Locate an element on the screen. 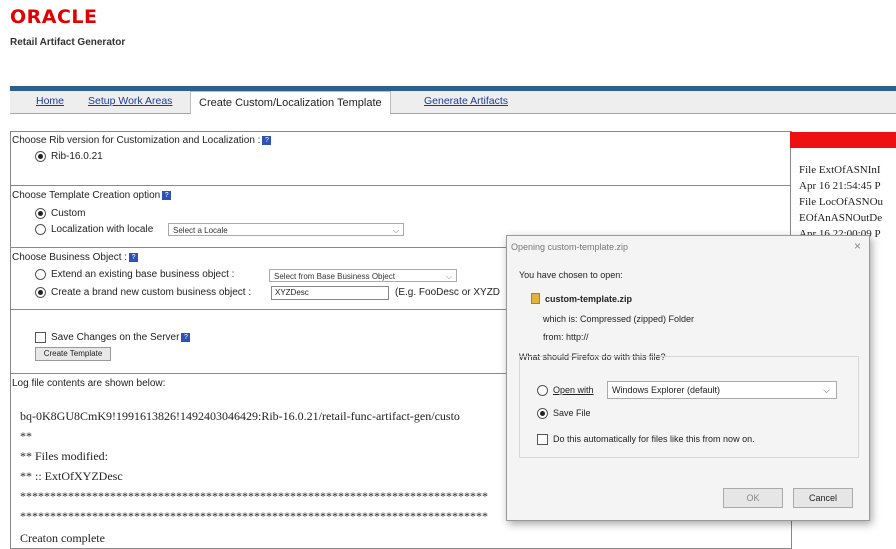 The image size is (896, 549). right-log-line: Apr 16 21:54:45 P is located at coordinates (840, 186).